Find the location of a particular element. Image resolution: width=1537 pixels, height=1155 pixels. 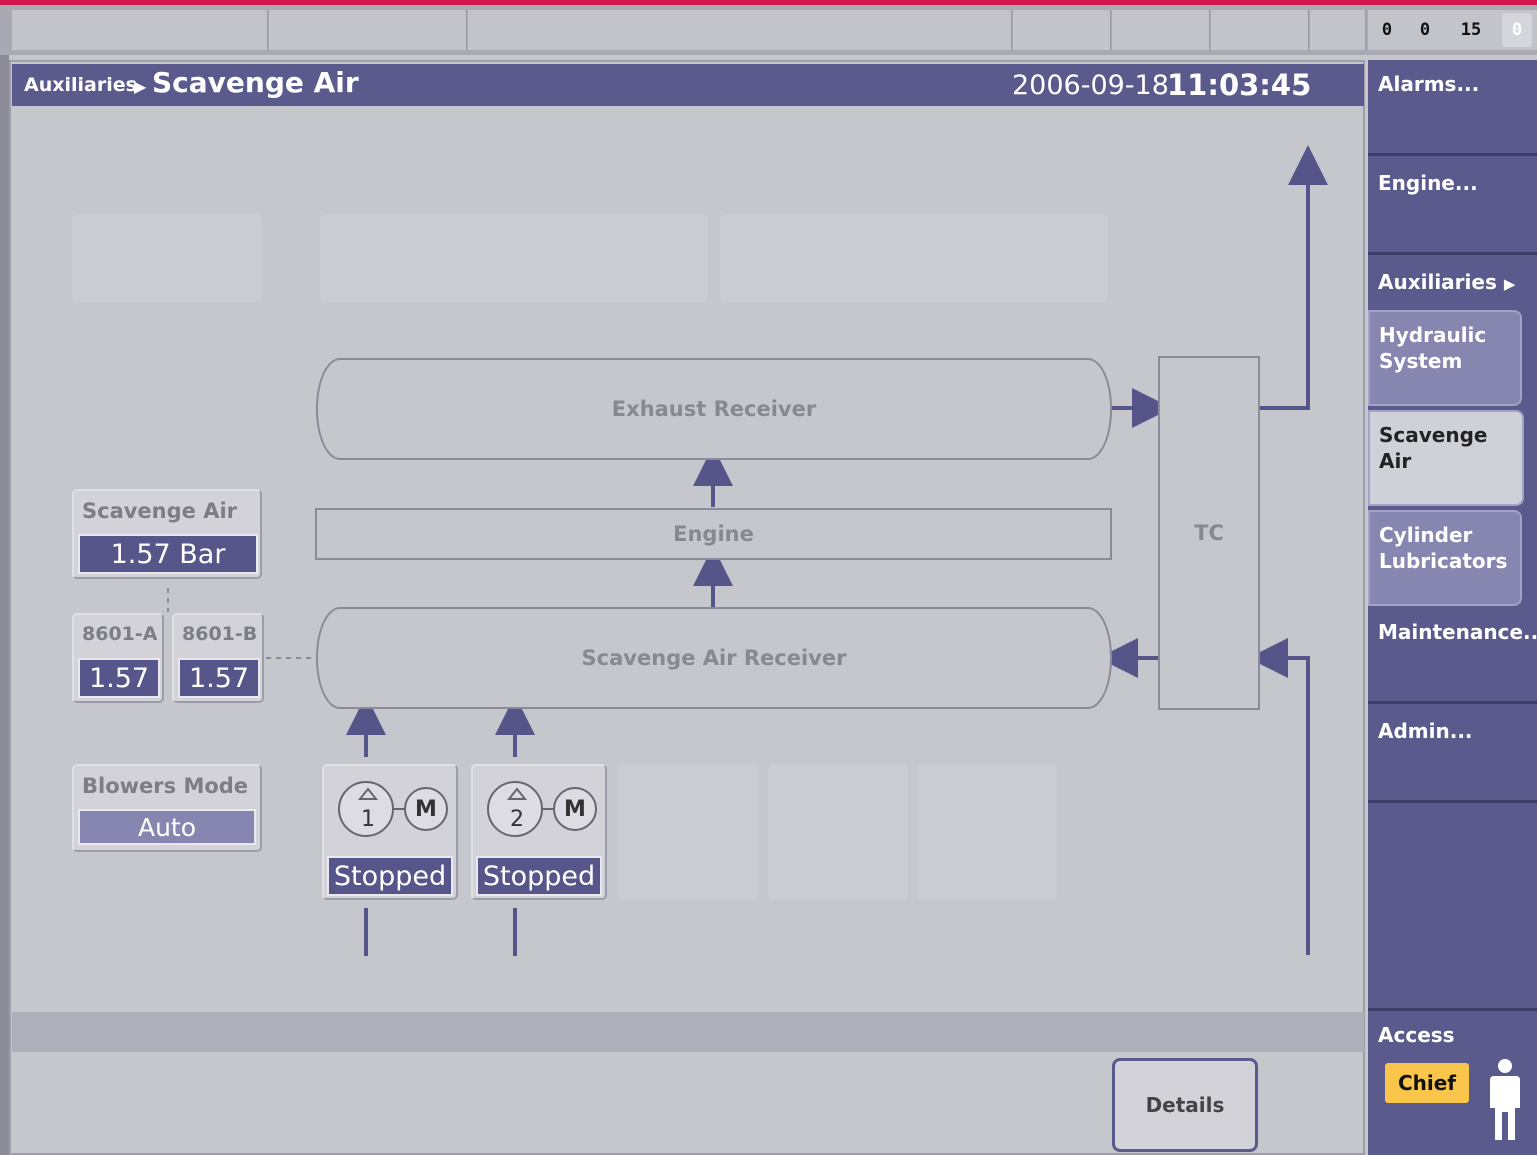

submenu-line: Air is located at coordinates (1395, 461).